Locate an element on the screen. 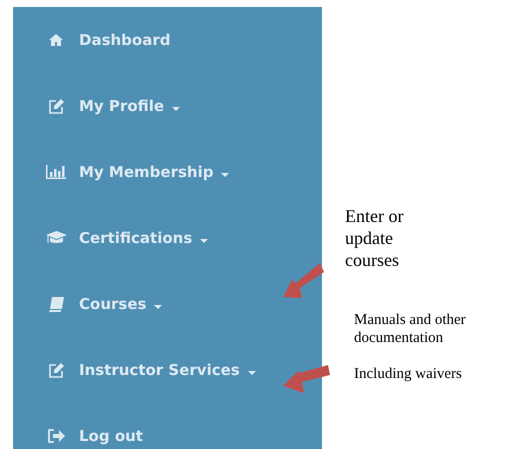 The height and width of the screenshot is (449, 528). annotation-text: Enter or update courses is located at coordinates (374, 238).